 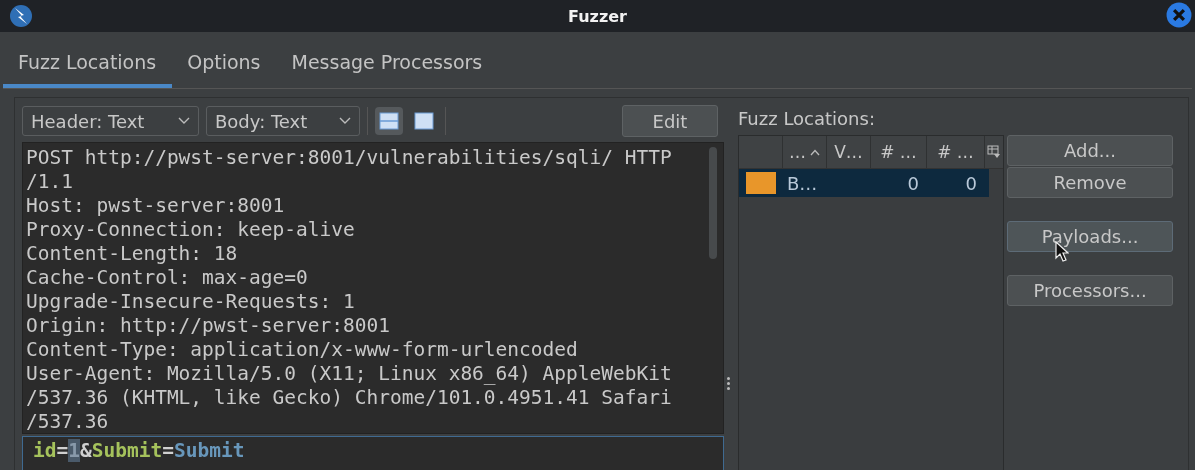 What do you see at coordinates (807, 119) in the screenshot?
I see `fuzz-locations-label: Fuzz Locations:` at bounding box center [807, 119].